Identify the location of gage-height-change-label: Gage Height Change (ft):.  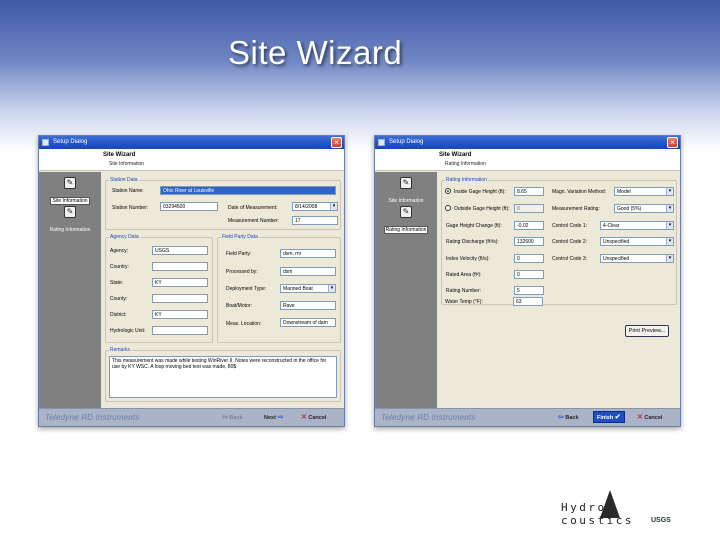
(474, 226).